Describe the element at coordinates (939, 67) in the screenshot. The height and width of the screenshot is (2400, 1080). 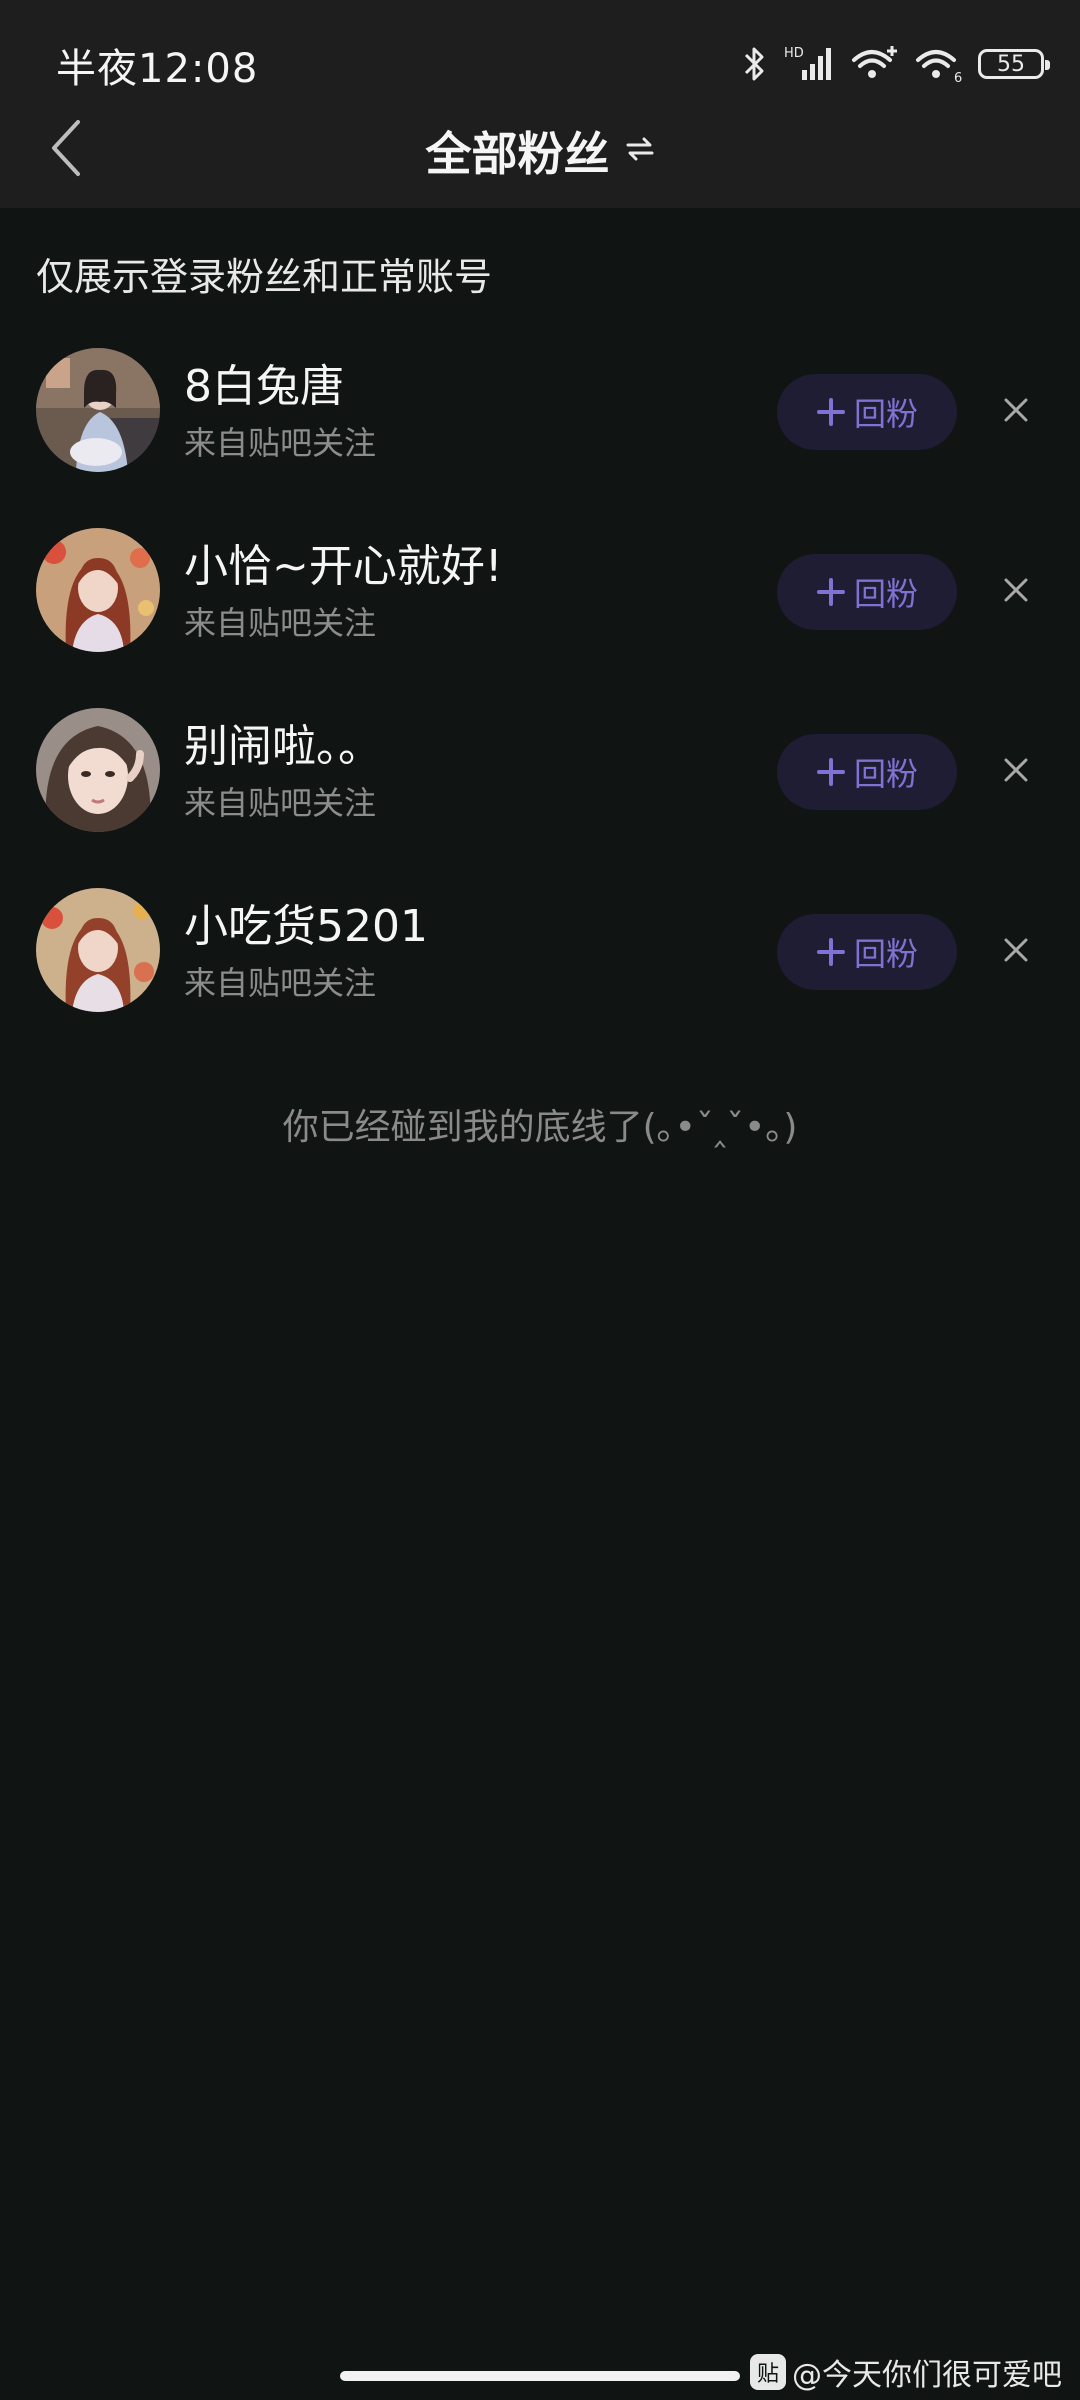
I see `wifi-6-icon: 6` at that location.